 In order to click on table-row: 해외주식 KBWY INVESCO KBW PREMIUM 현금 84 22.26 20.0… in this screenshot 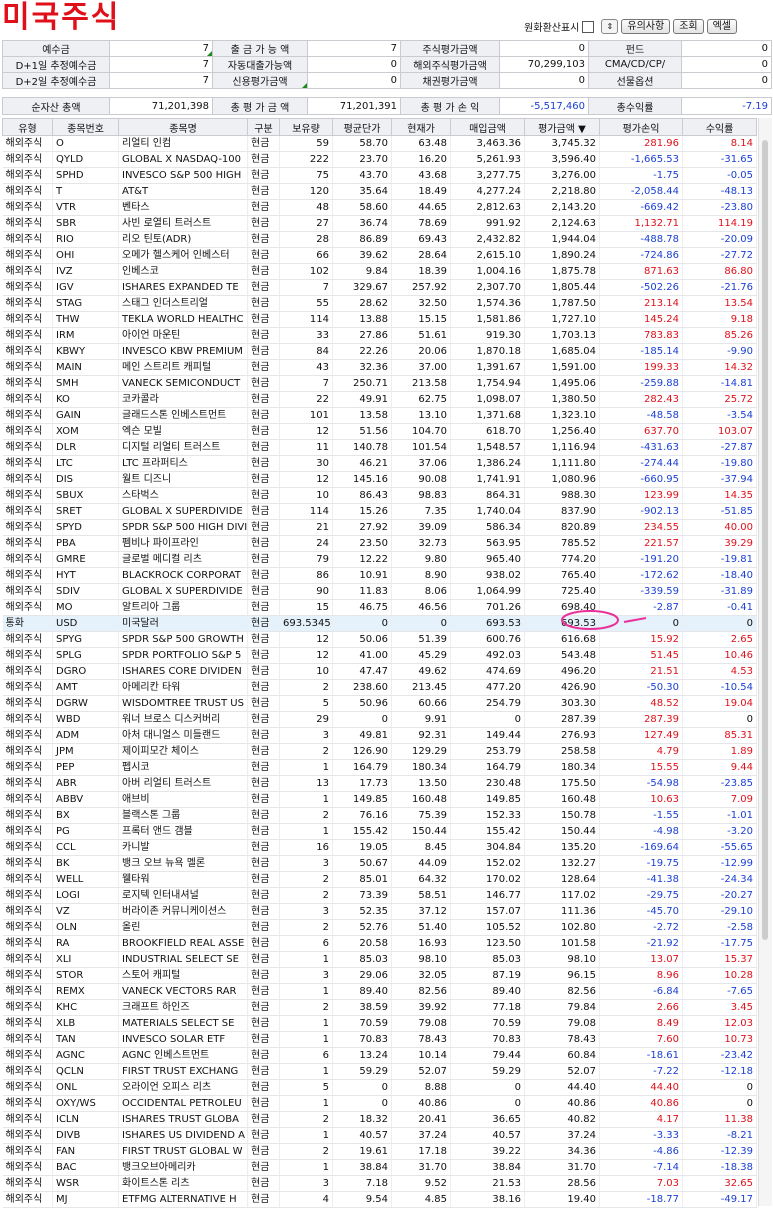, I will do `click(379, 351)`.